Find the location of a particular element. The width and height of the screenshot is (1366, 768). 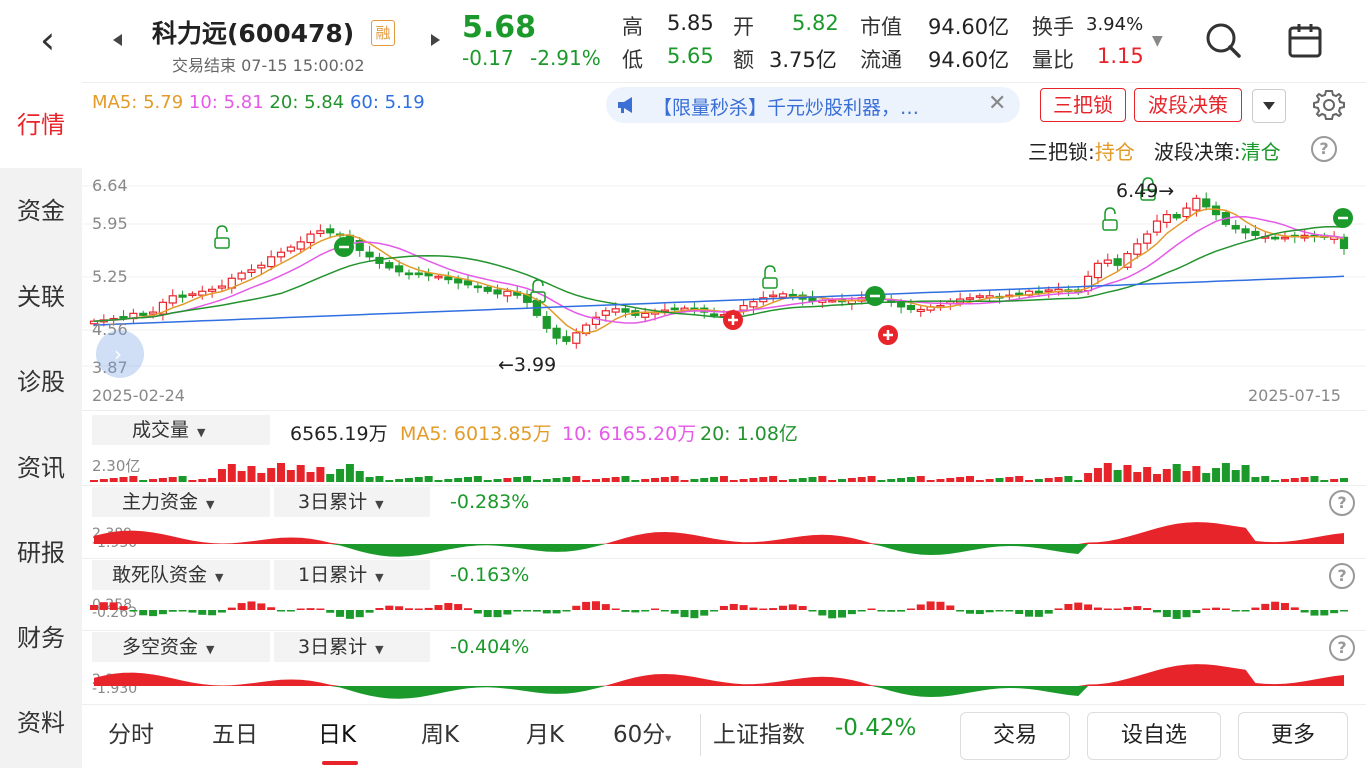

sidebar-item-profile: 资料 is located at coordinates (41, 723).